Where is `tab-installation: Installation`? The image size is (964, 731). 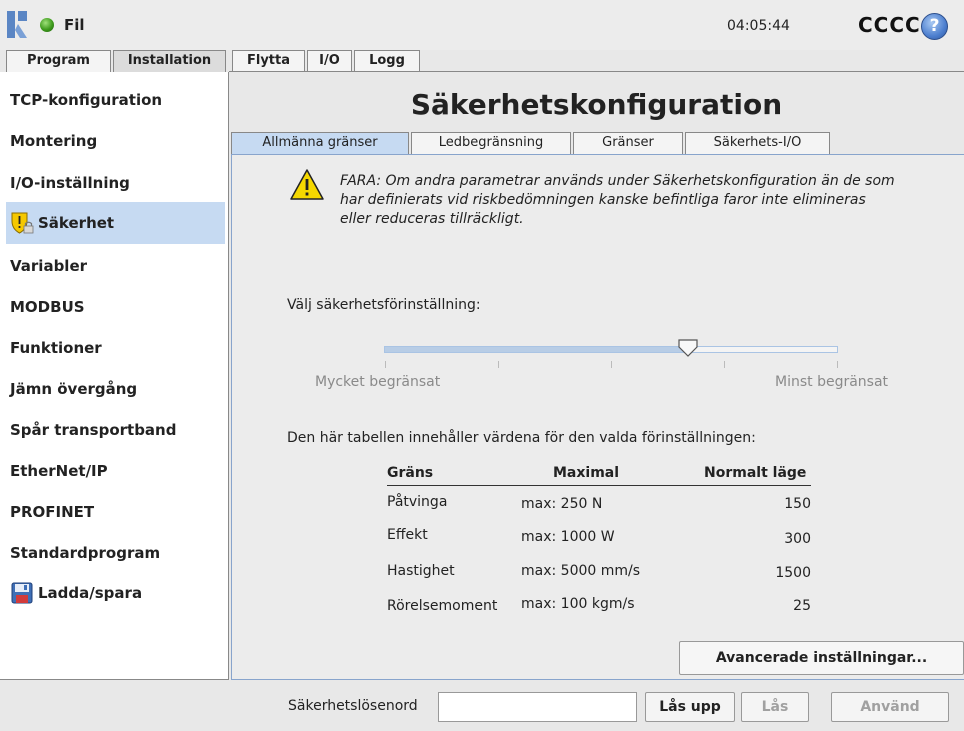
tab-installation: Installation is located at coordinates (169, 62).